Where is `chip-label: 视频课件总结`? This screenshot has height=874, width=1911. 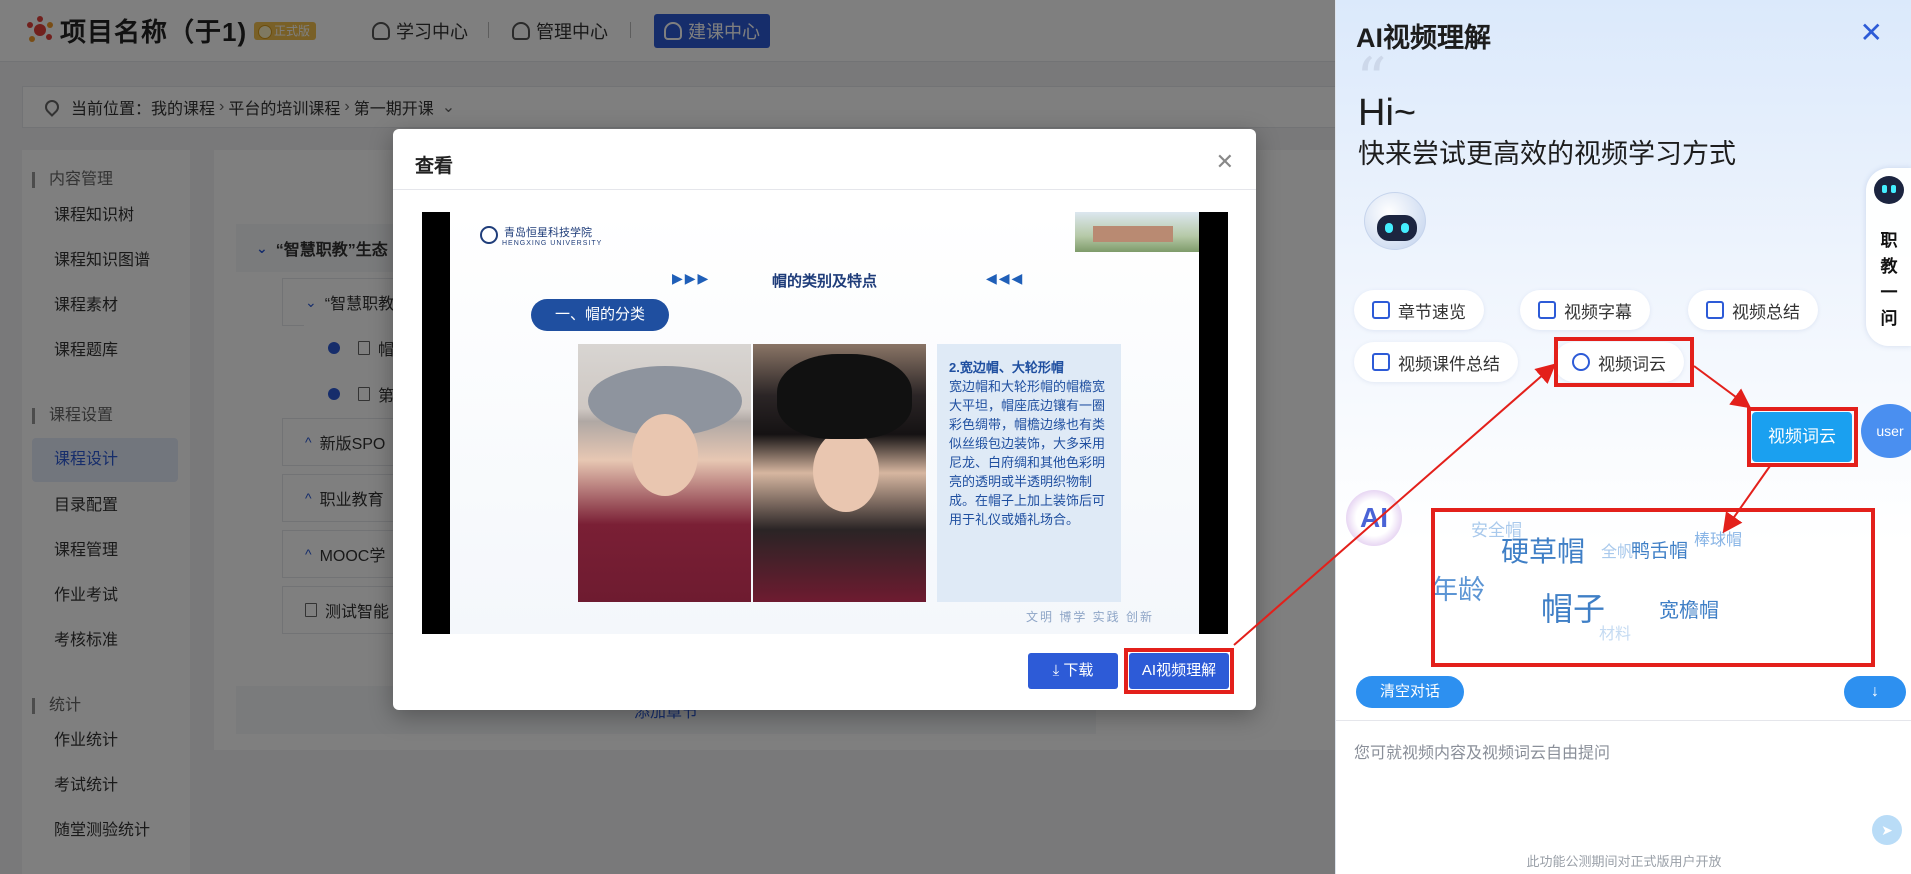
chip-label: 视频课件总结 is located at coordinates (1449, 364).